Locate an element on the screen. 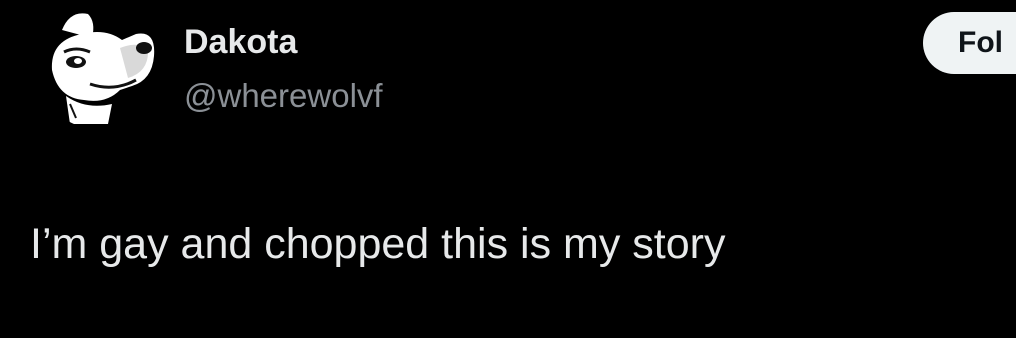 Image resolution: width=1016 pixels, height=338 pixels. author-display-name: Dakota is located at coordinates (240, 42).